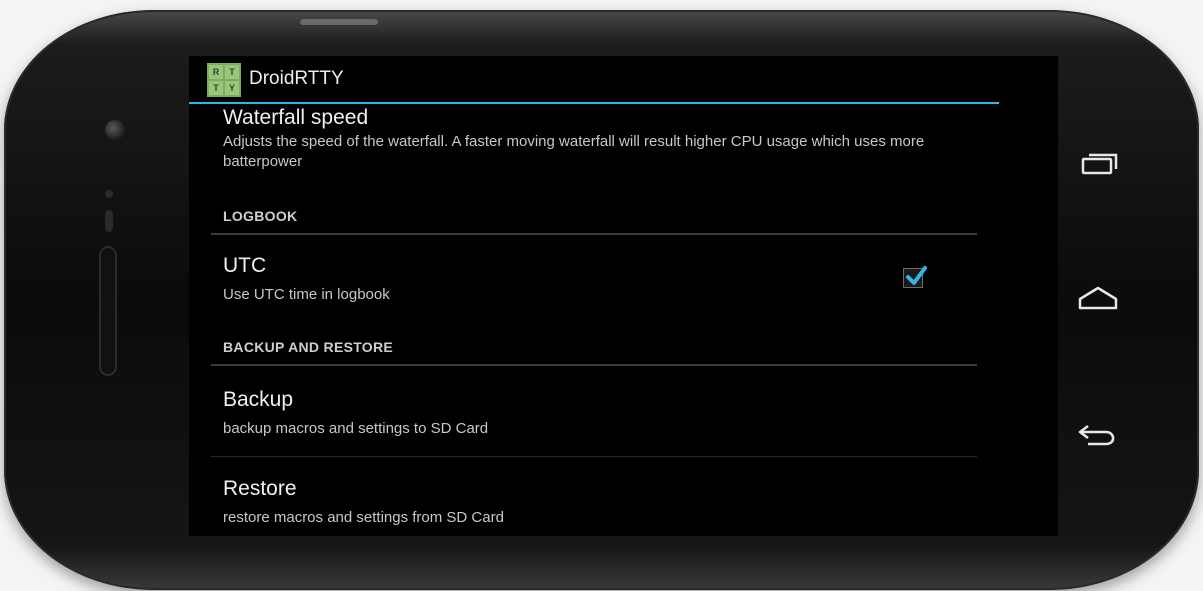 Image resolution: width=1203 pixels, height=591 pixels. I want to click on category-backup-restore: BACKUP AND RESTORE, so click(308, 347).